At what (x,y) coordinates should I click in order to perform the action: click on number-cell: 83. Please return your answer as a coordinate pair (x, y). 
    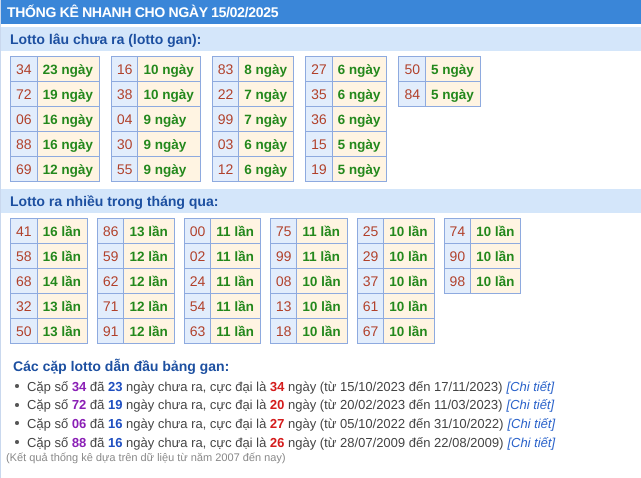
    Looking at the image, I should click on (225, 69).